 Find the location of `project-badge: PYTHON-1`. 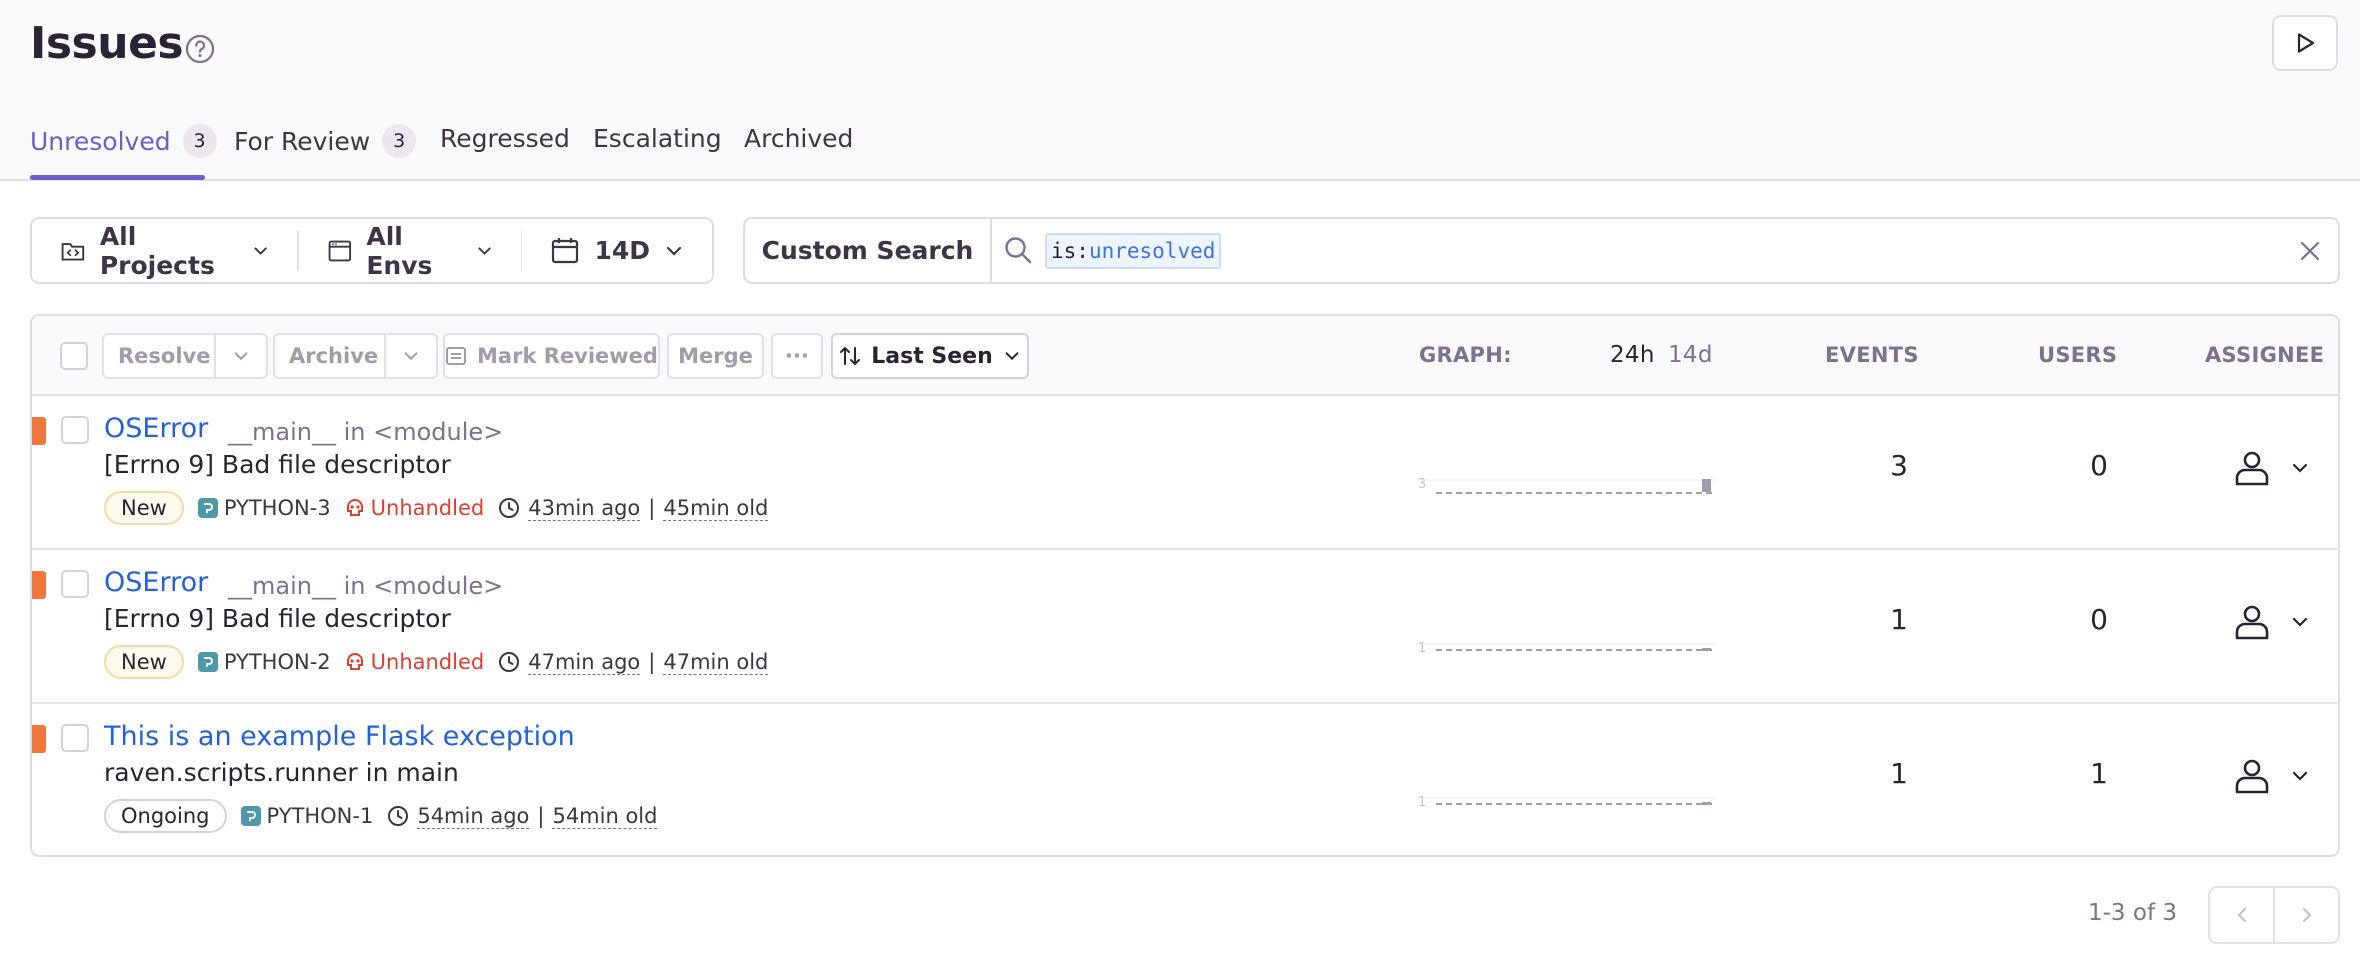

project-badge: PYTHON-1 is located at coordinates (306, 816).